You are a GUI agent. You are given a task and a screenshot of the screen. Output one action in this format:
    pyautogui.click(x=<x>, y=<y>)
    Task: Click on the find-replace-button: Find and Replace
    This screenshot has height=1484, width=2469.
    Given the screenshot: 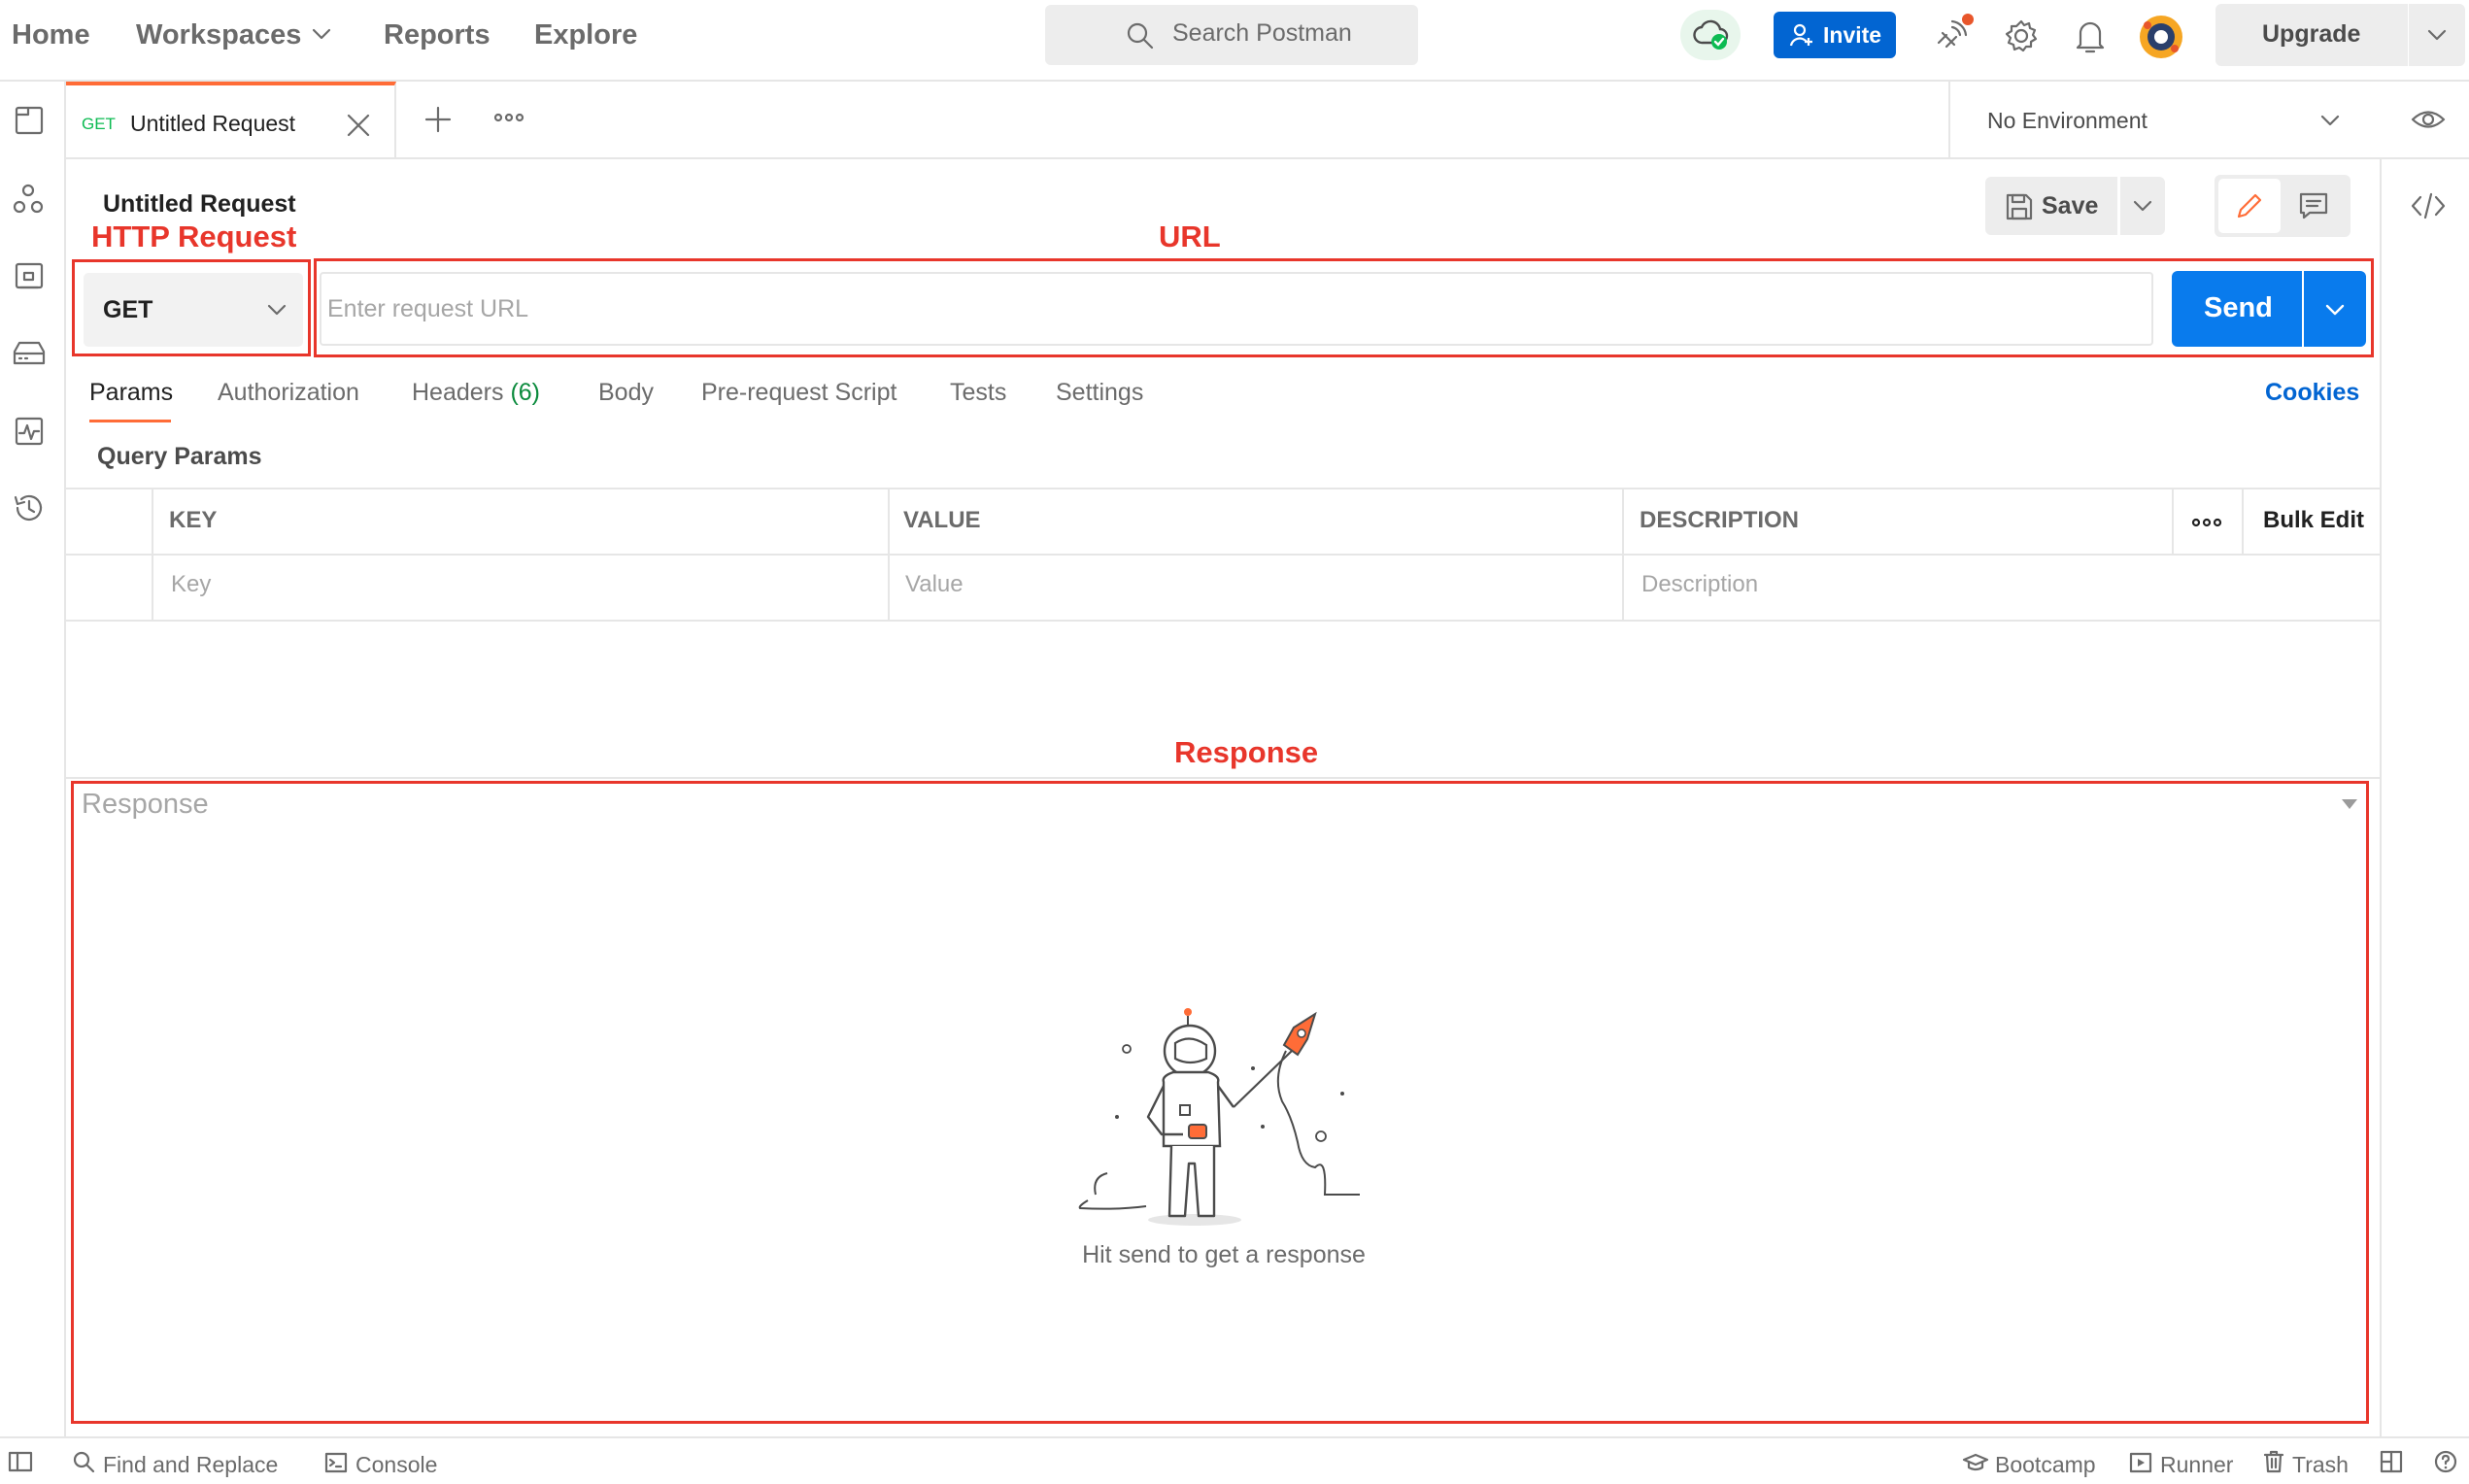 What is the action you would take?
    pyautogui.click(x=190, y=1465)
    